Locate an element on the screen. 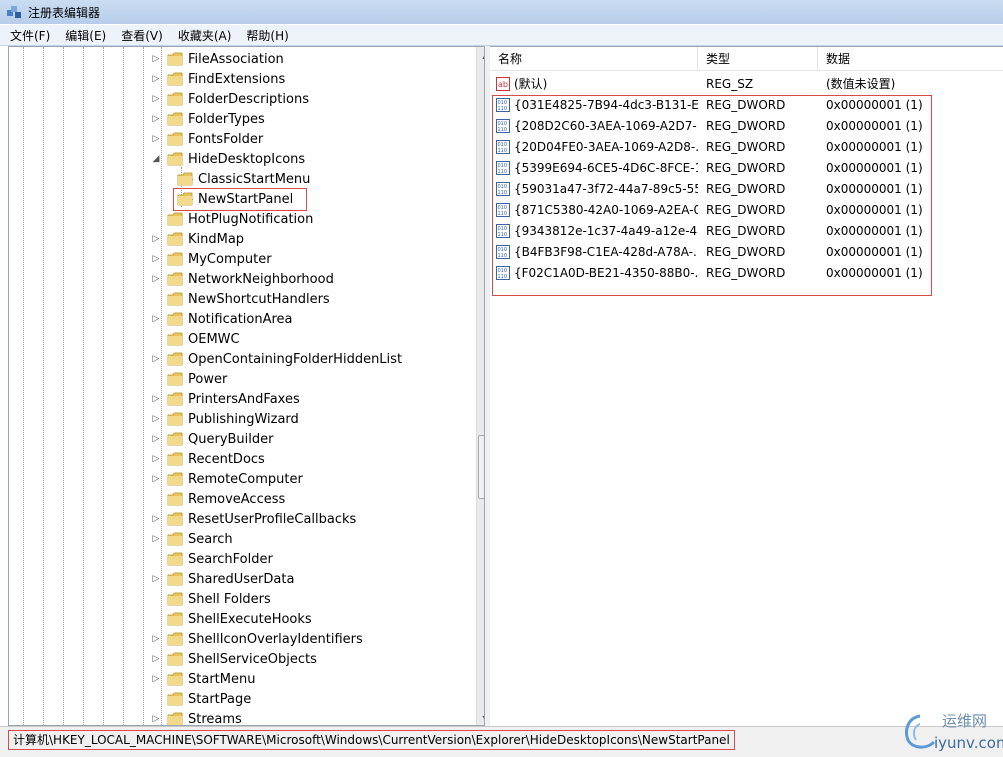 The image size is (1003, 757). scroll-down-arrow-icon: ▼ is located at coordinates (480, 717).